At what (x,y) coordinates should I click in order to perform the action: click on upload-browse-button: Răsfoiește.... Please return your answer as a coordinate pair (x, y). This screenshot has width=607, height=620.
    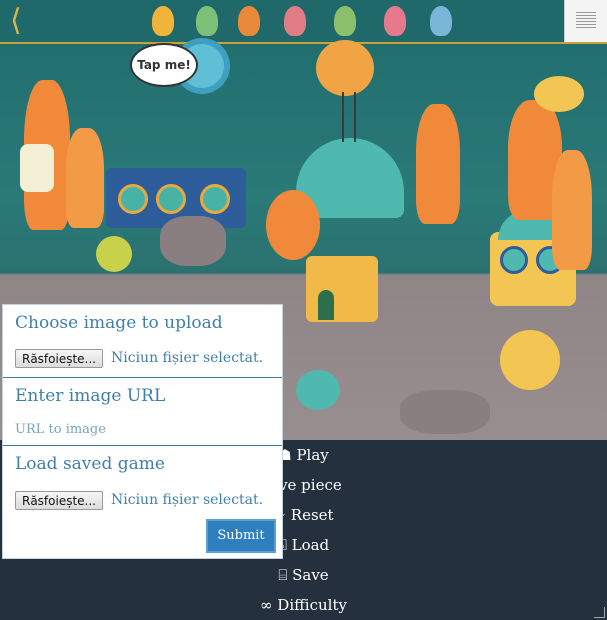
    Looking at the image, I should click on (59, 358).